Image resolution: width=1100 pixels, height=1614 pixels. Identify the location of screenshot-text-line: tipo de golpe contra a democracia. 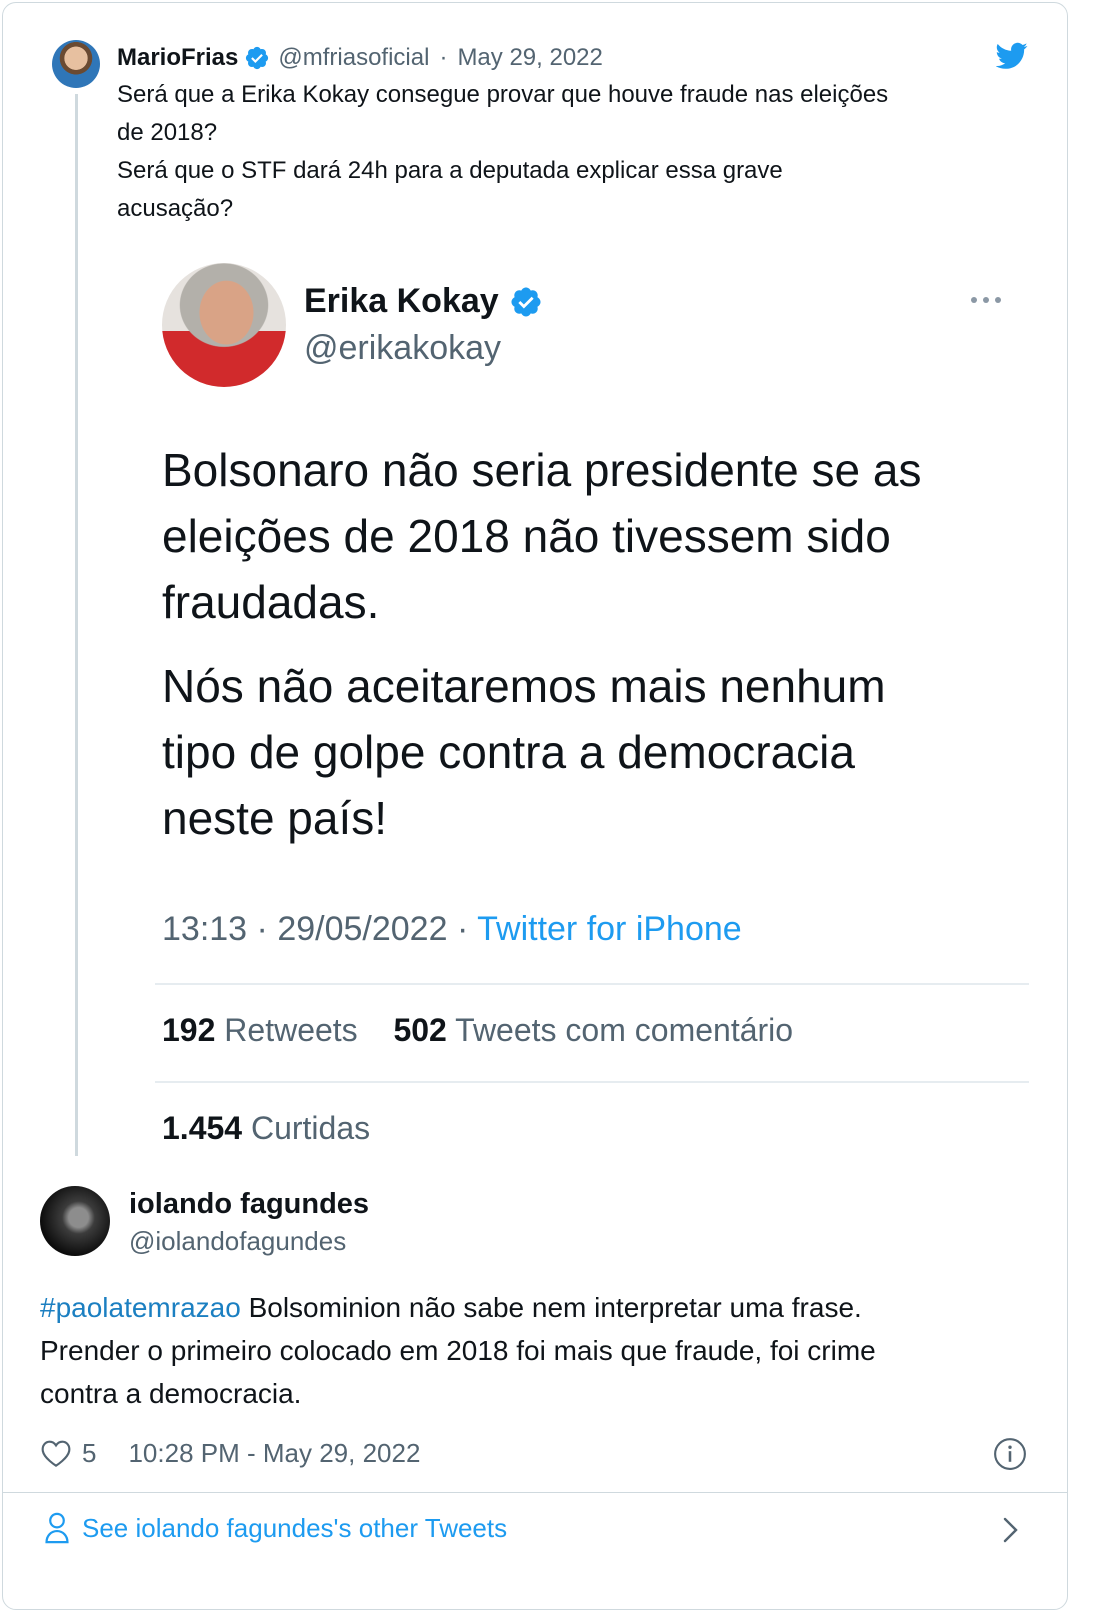
(508, 752).